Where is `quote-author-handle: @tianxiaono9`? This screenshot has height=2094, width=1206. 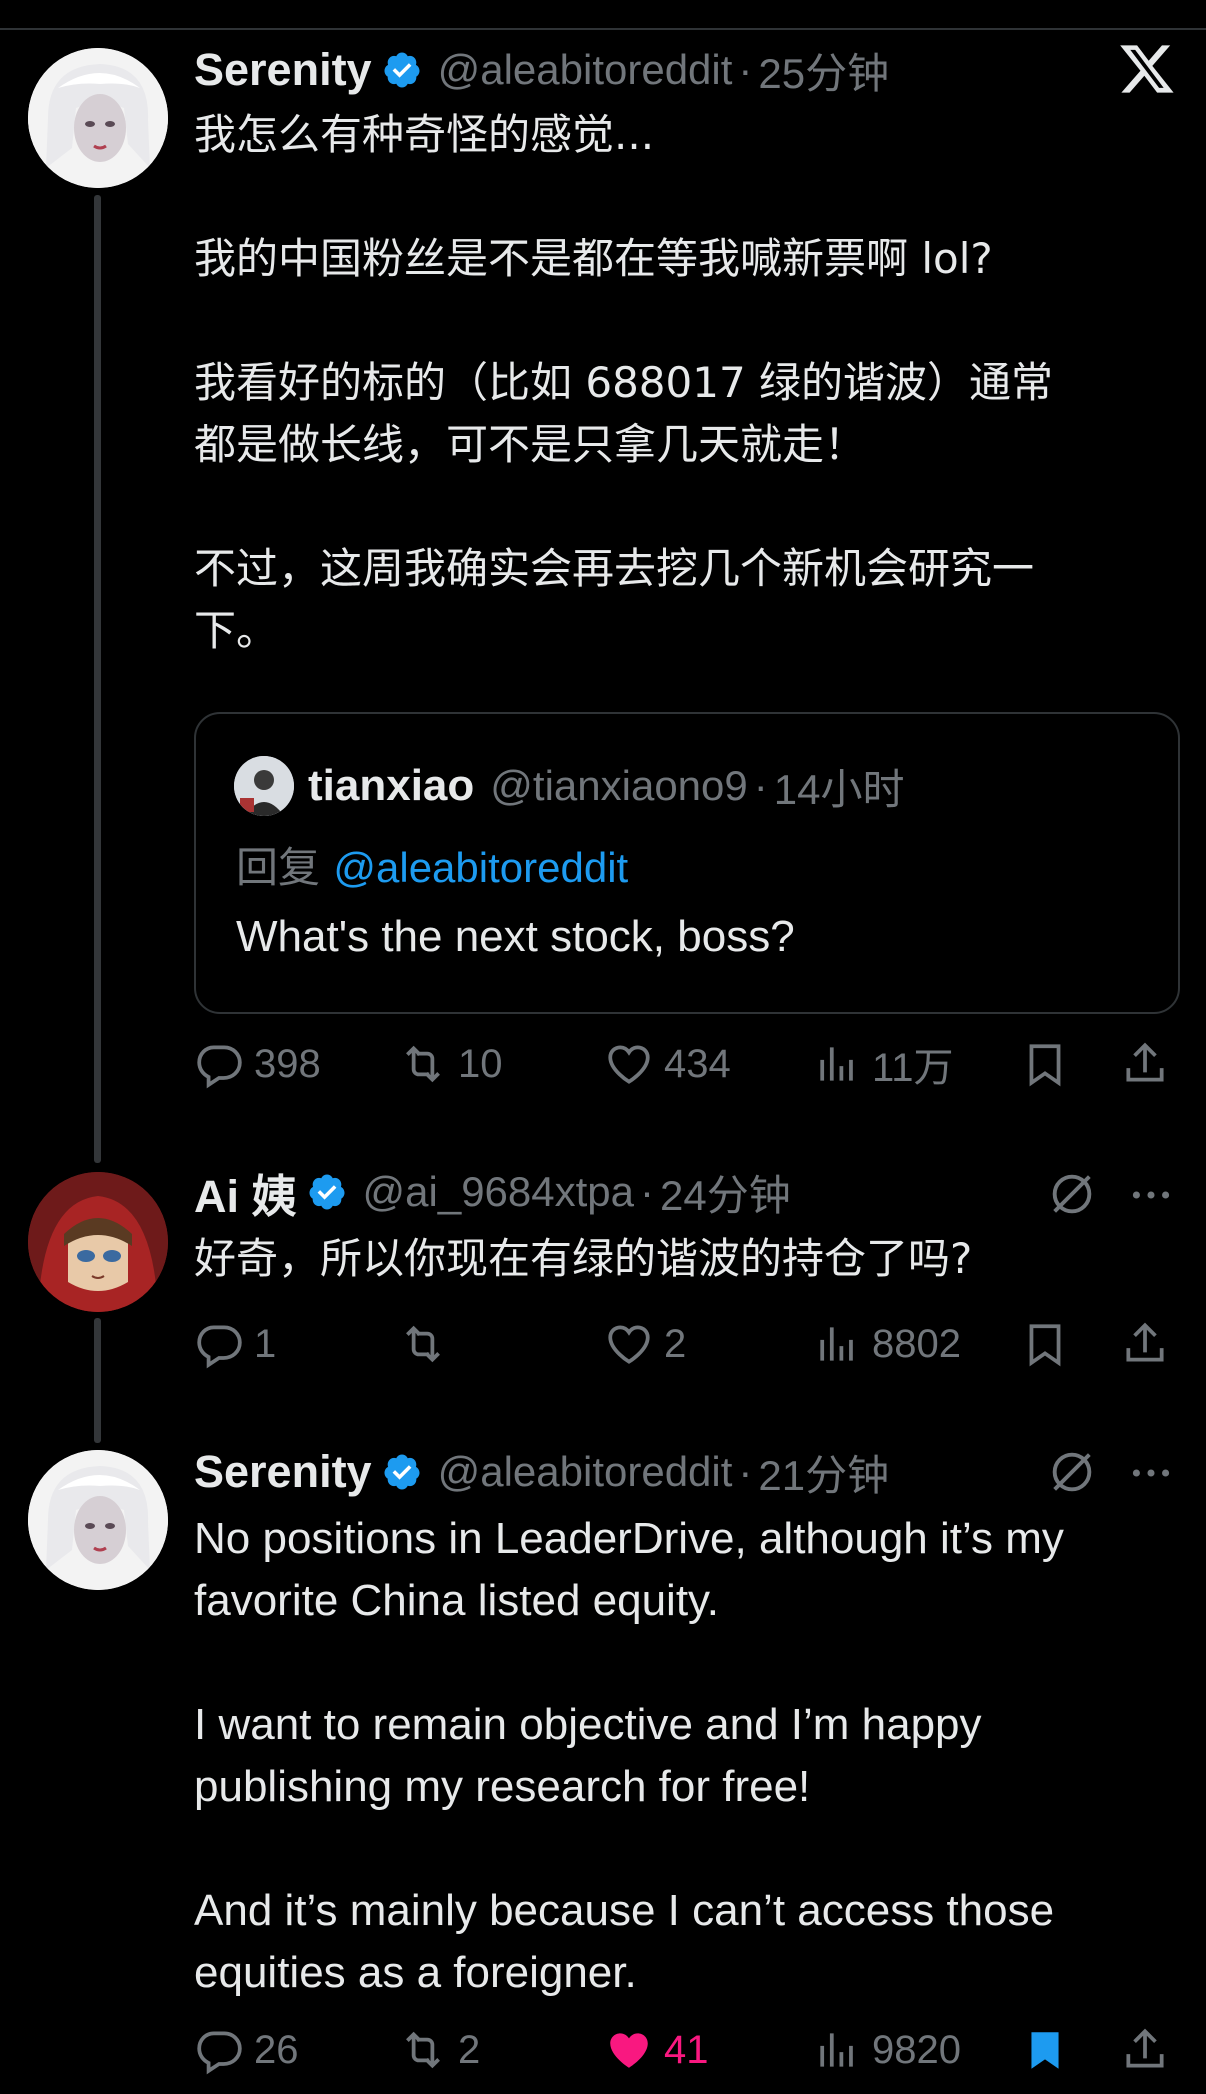 quote-author-handle: @tianxiaono9 is located at coordinates (618, 786).